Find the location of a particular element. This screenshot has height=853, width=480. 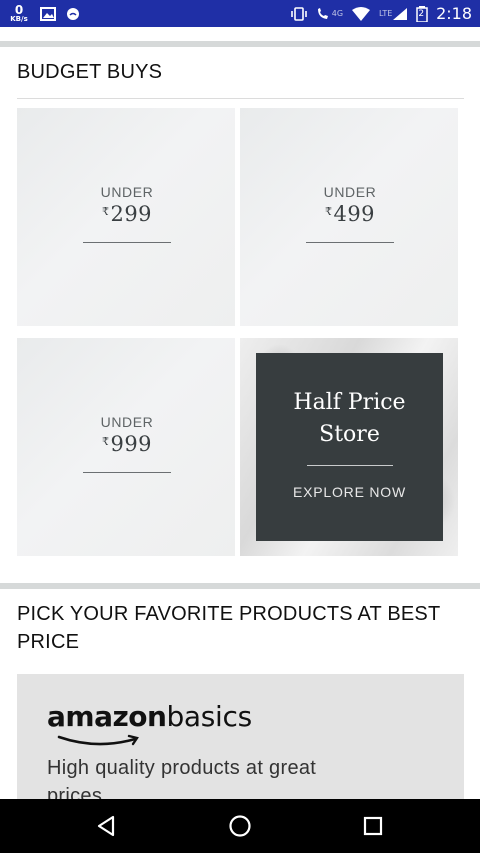

under-299-tile: UNDER ₹299 is located at coordinates (126, 217).